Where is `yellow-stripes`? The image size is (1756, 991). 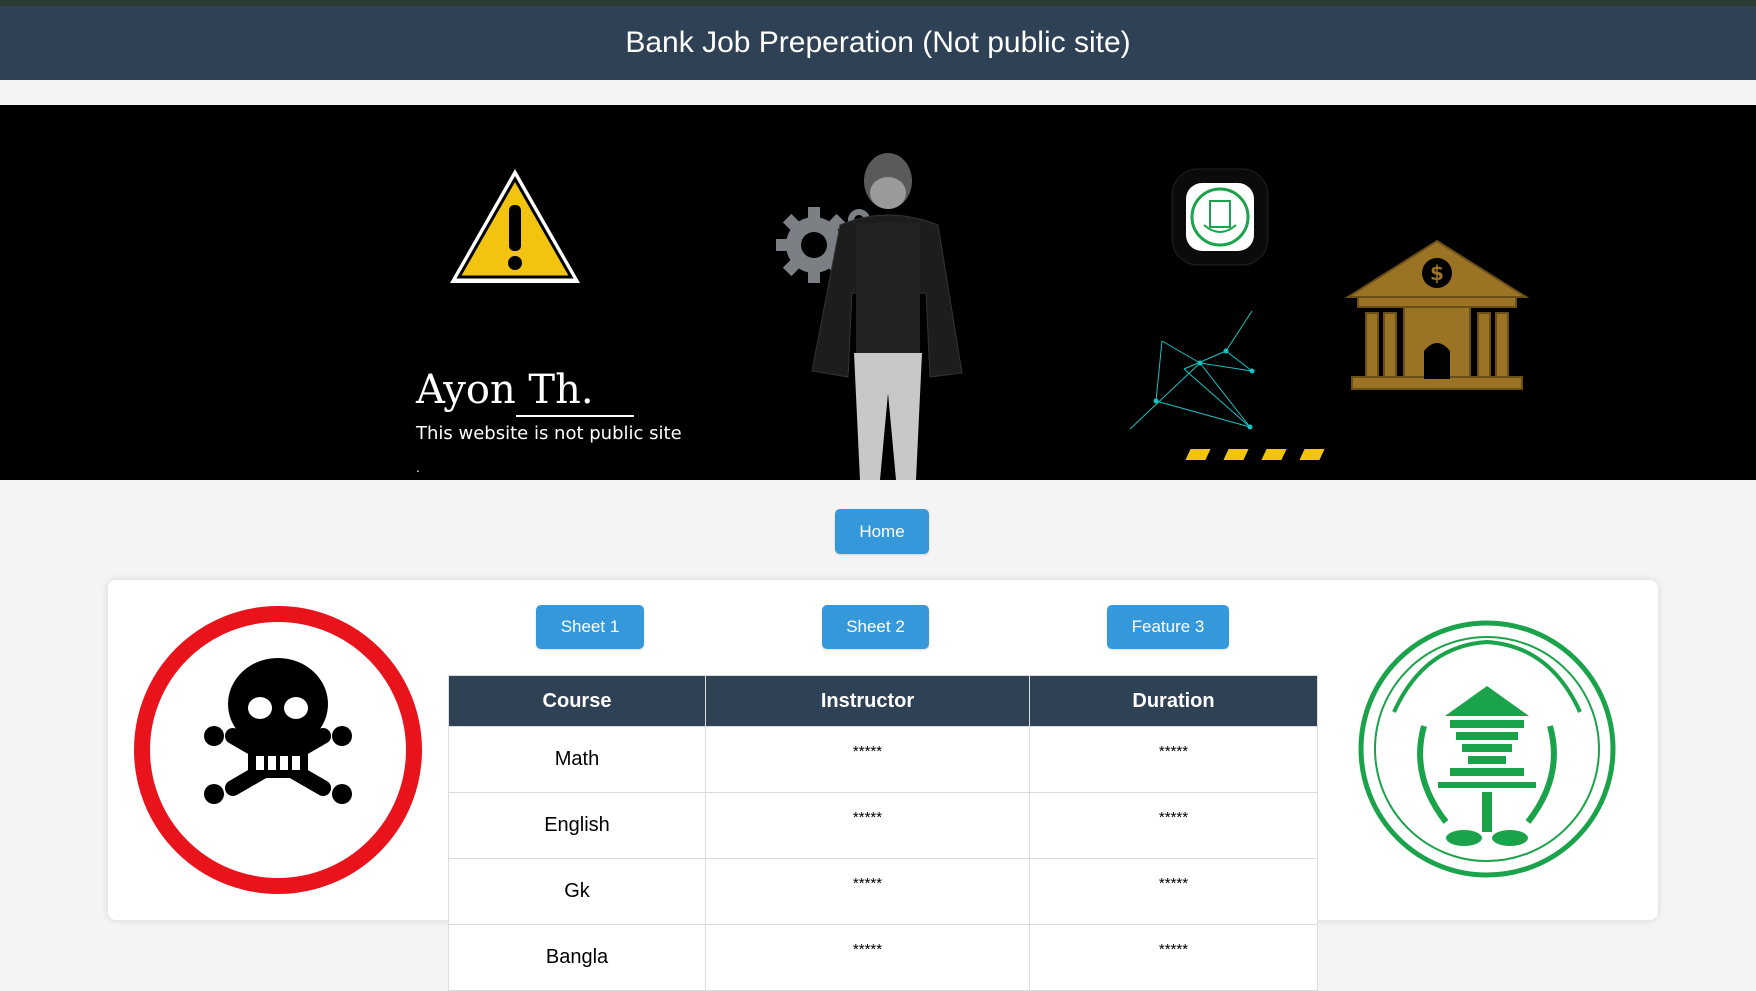
yellow-stripes is located at coordinates (1255, 454).